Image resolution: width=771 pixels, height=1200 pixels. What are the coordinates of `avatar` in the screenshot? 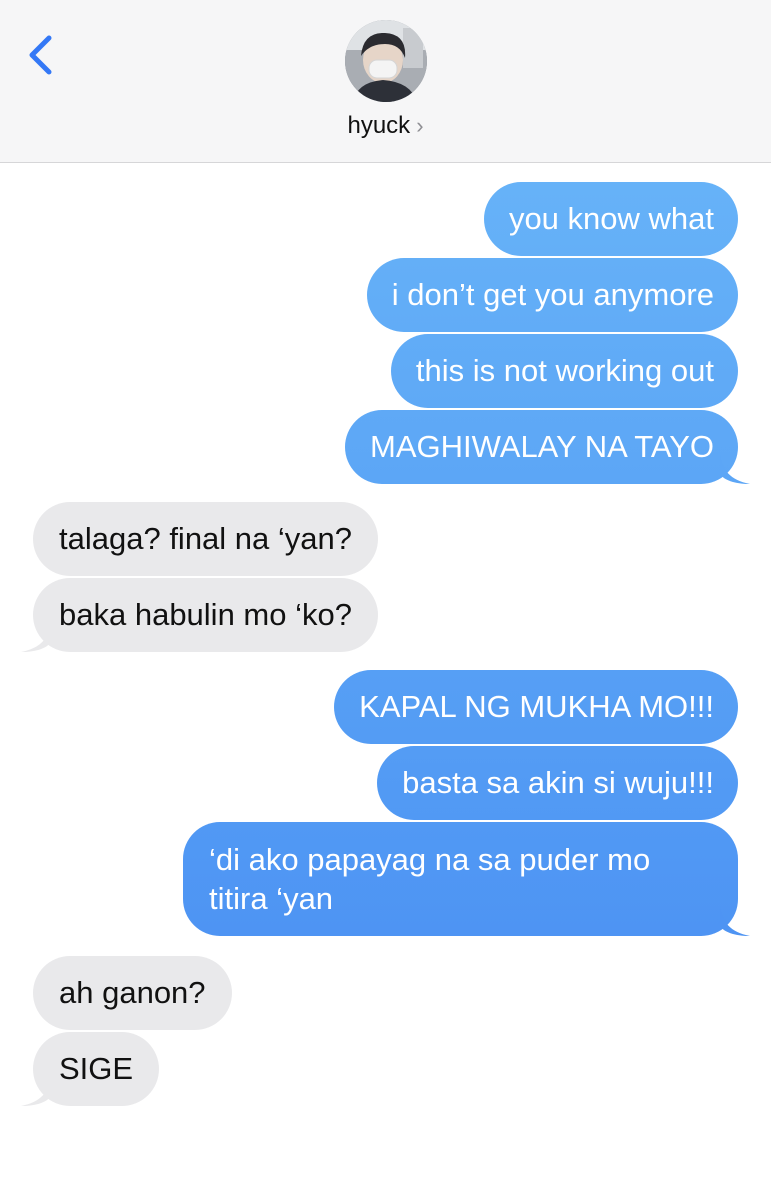 It's located at (386, 61).